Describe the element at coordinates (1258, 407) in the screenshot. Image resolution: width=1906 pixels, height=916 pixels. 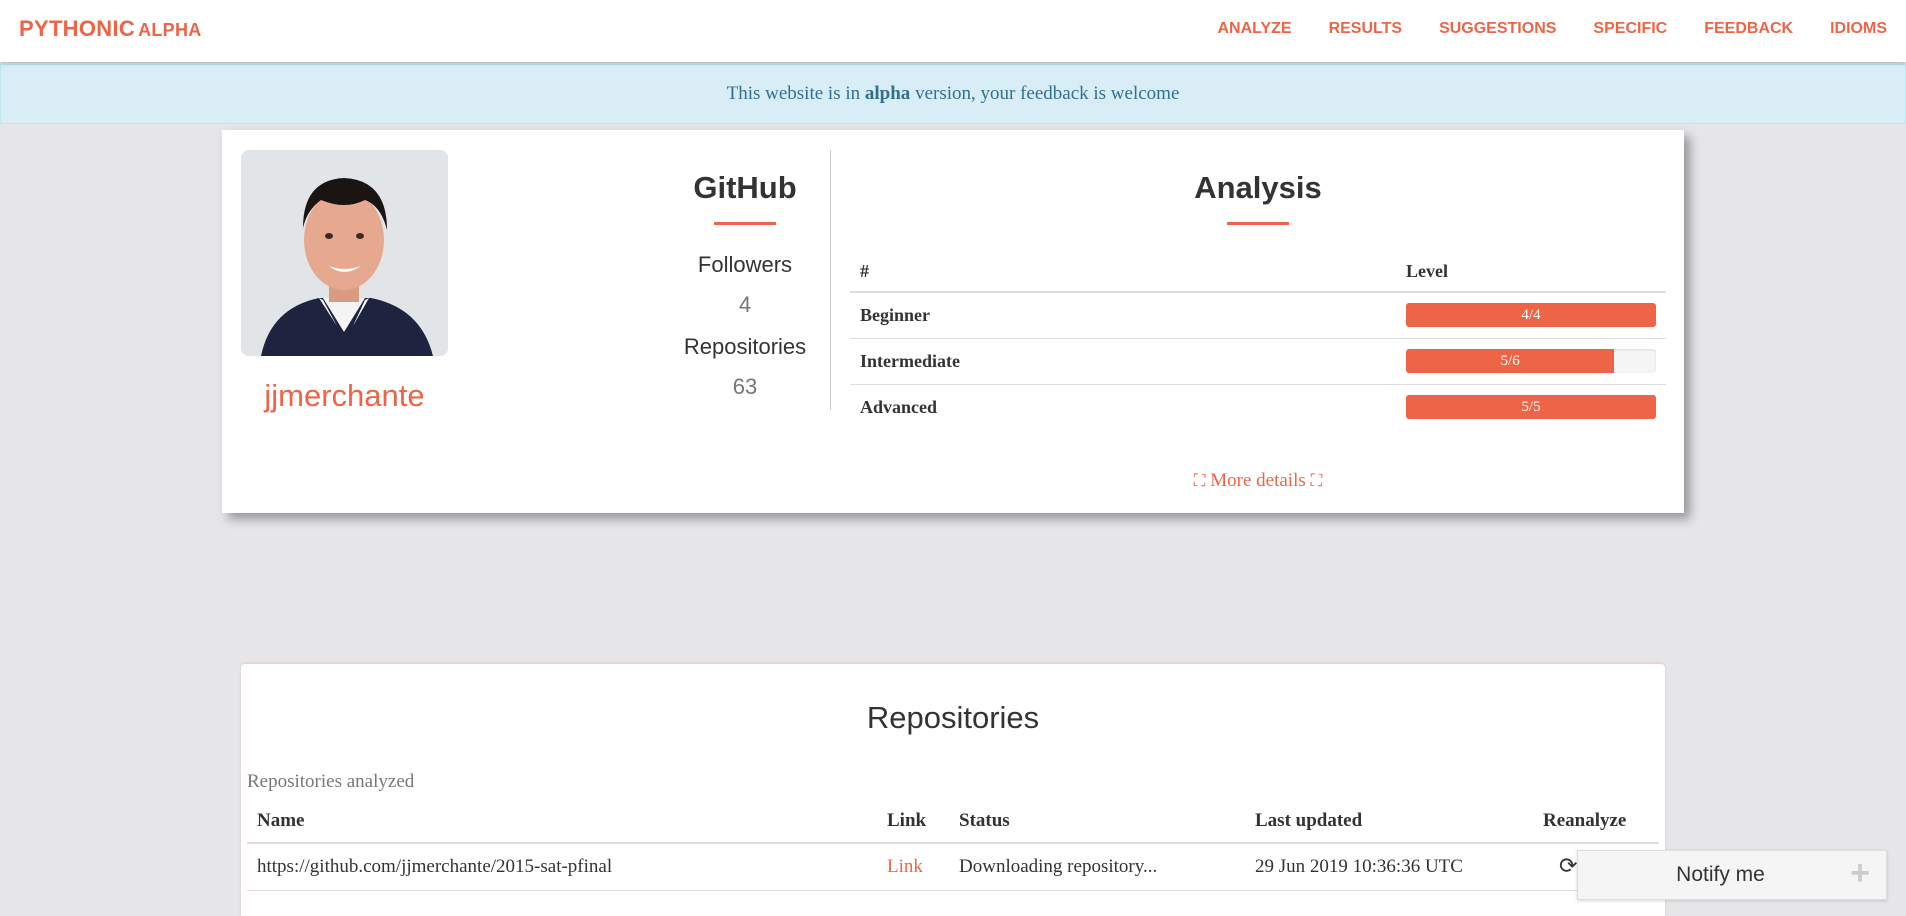
I see `analysis-row-advanced: Advanced 5/5` at that location.